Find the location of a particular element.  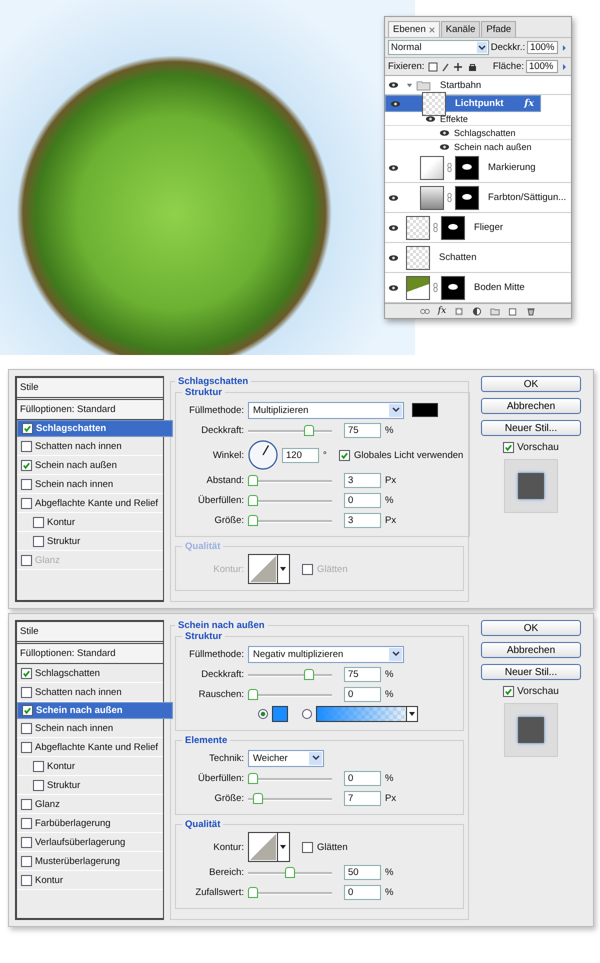

layer-row: Markierung is located at coordinates (478, 168).